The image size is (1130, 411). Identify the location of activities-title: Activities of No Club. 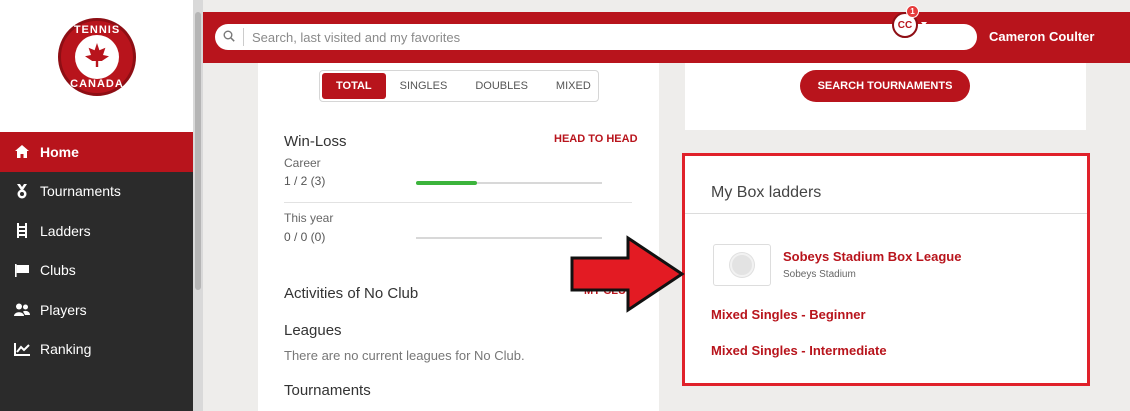
(351, 293).